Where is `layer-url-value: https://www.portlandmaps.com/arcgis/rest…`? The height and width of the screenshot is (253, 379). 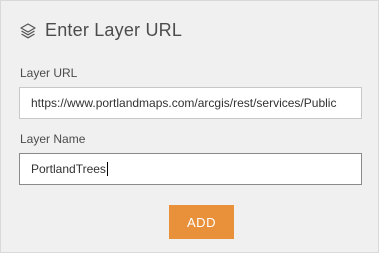
layer-url-value: https://www.portlandmaps.com/arcgis/rest… is located at coordinates (184, 103).